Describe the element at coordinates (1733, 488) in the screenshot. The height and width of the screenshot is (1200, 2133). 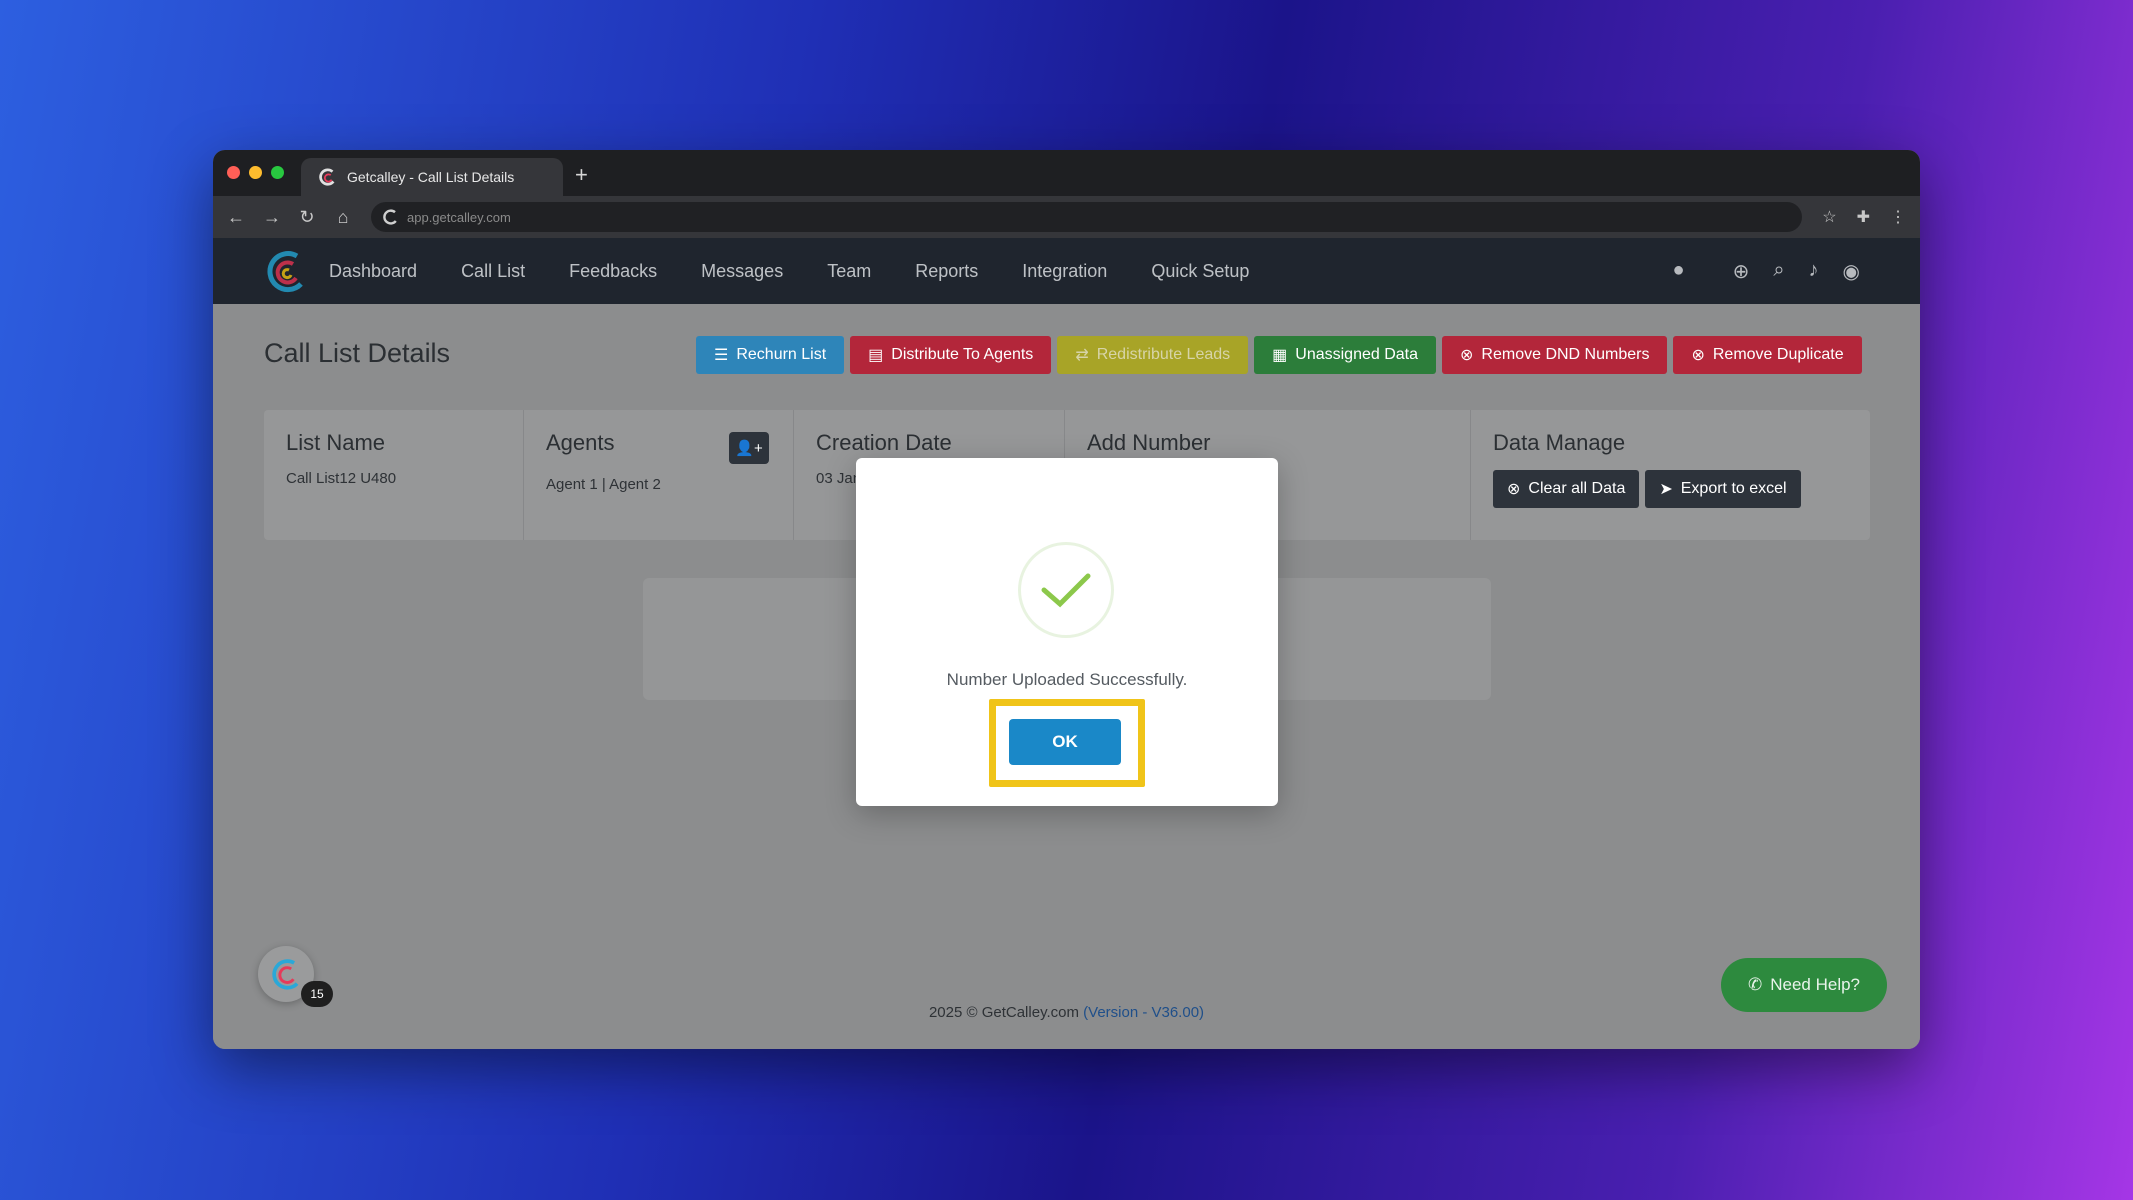
I see `export-label: Export to excel` at that location.